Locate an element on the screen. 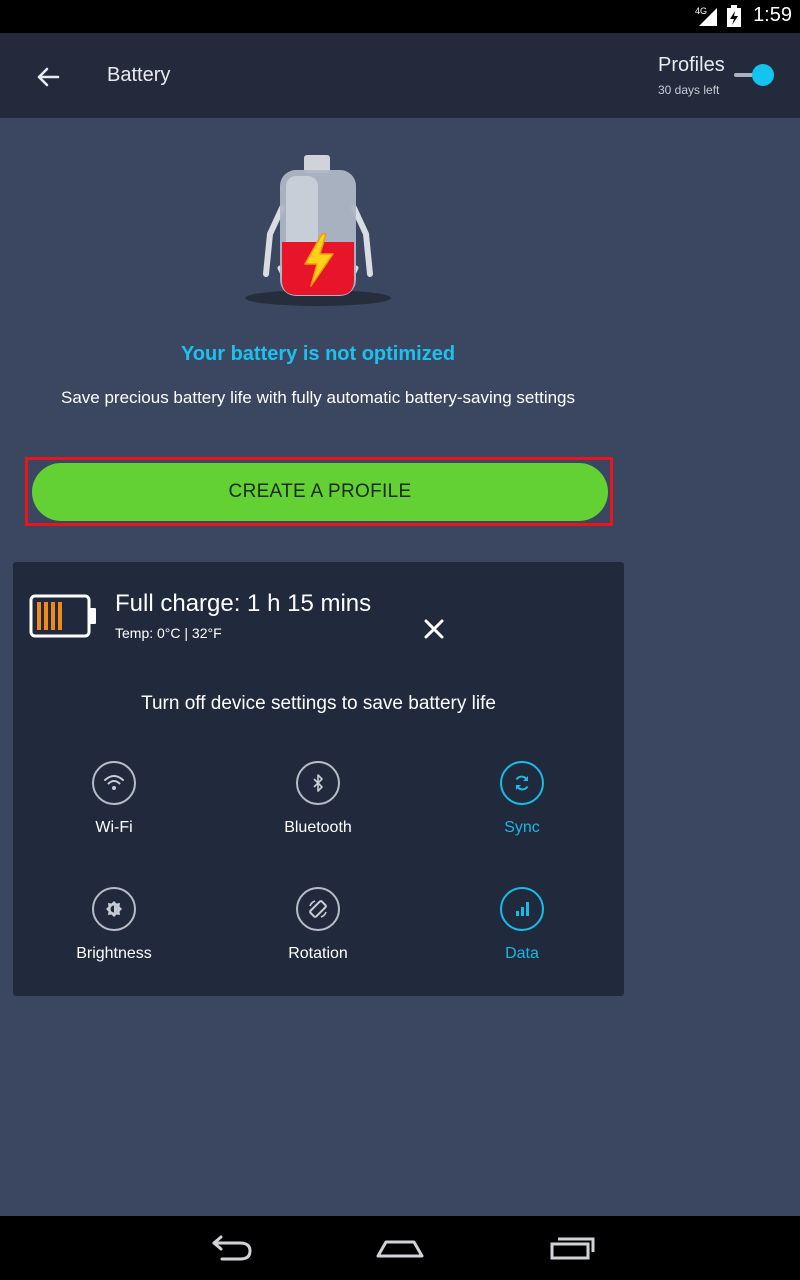 The width and height of the screenshot is (800, 1280). nav-recents-icon is located at coordinates (572, 1248).